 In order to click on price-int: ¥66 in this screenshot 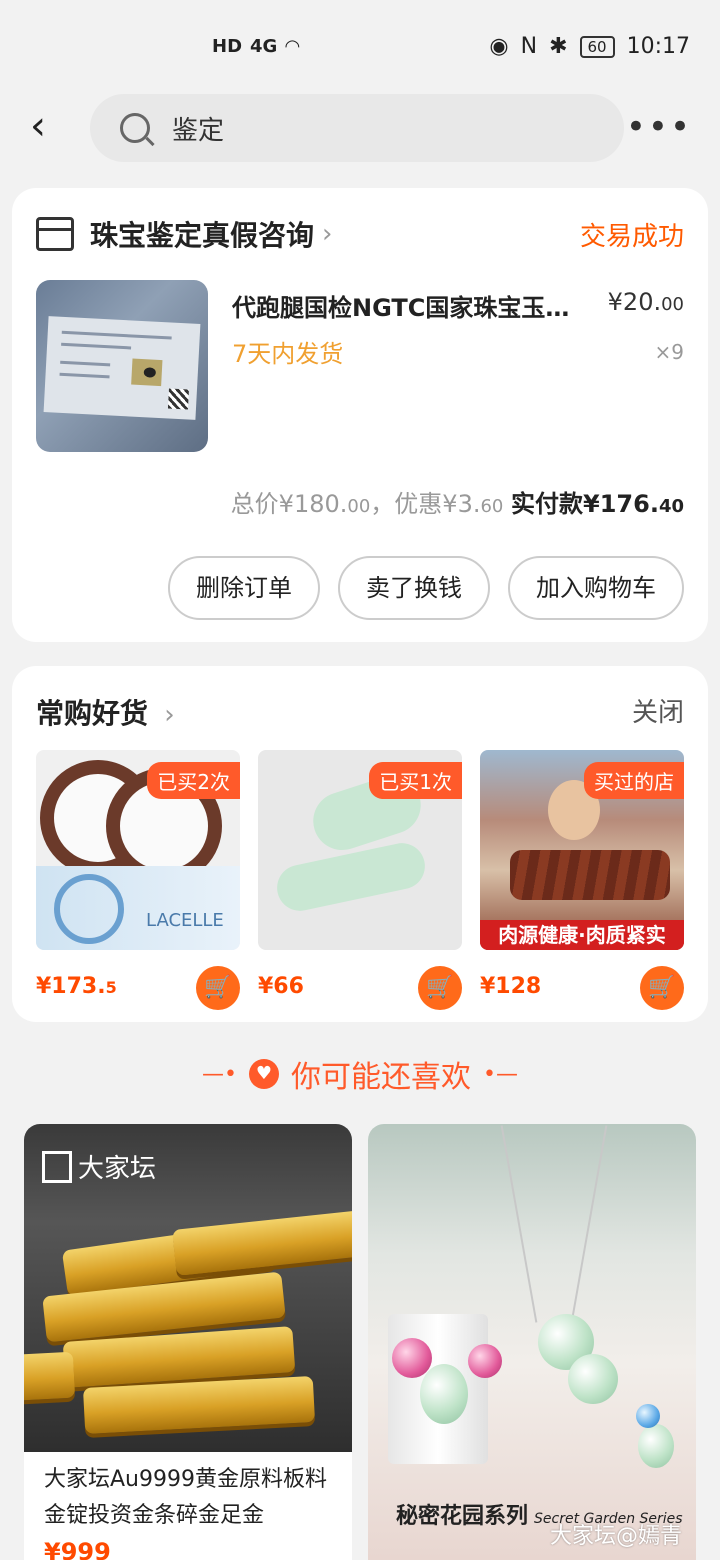, I will do `click(281, 986)`.